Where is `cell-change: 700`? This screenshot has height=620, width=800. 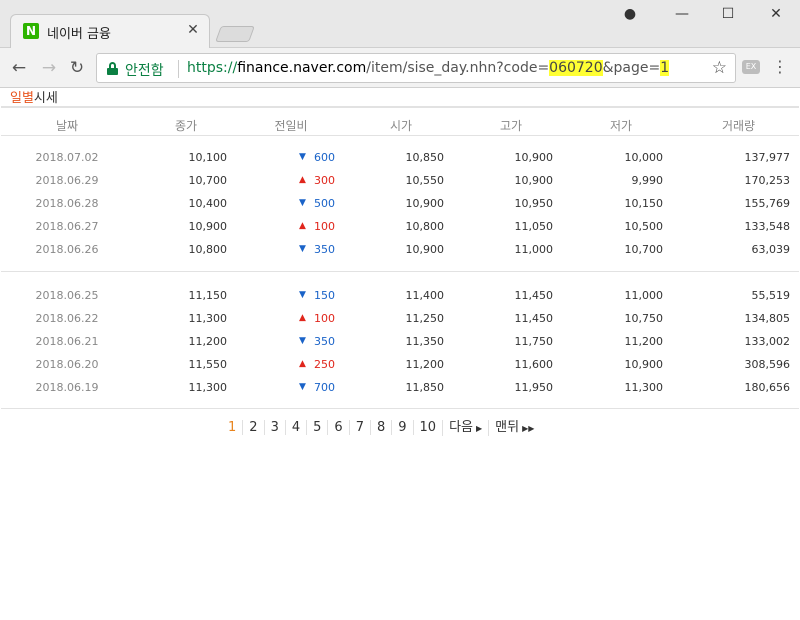 cell-change: 700 is located at coordinates (324, 387).